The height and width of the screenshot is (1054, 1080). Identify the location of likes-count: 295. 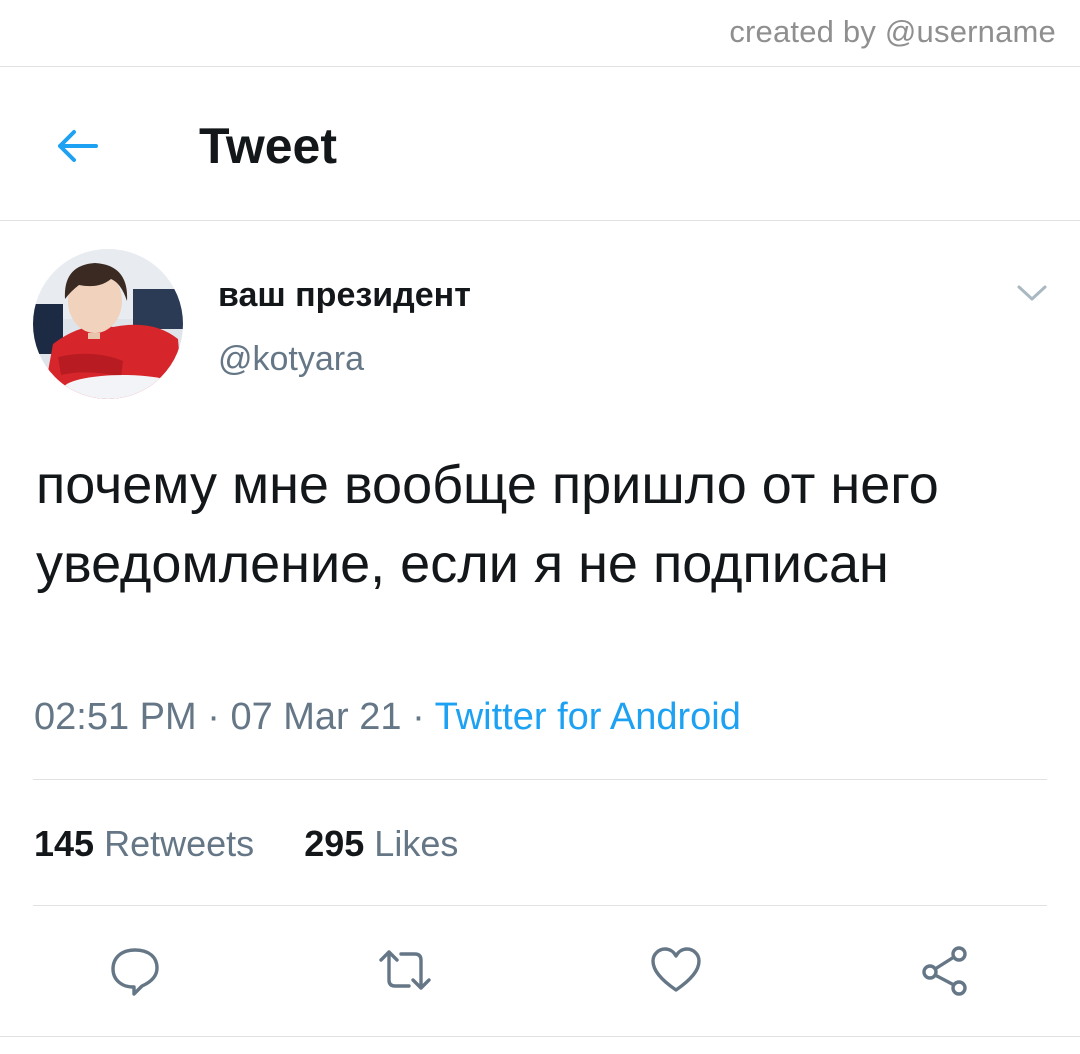
(334, 843).